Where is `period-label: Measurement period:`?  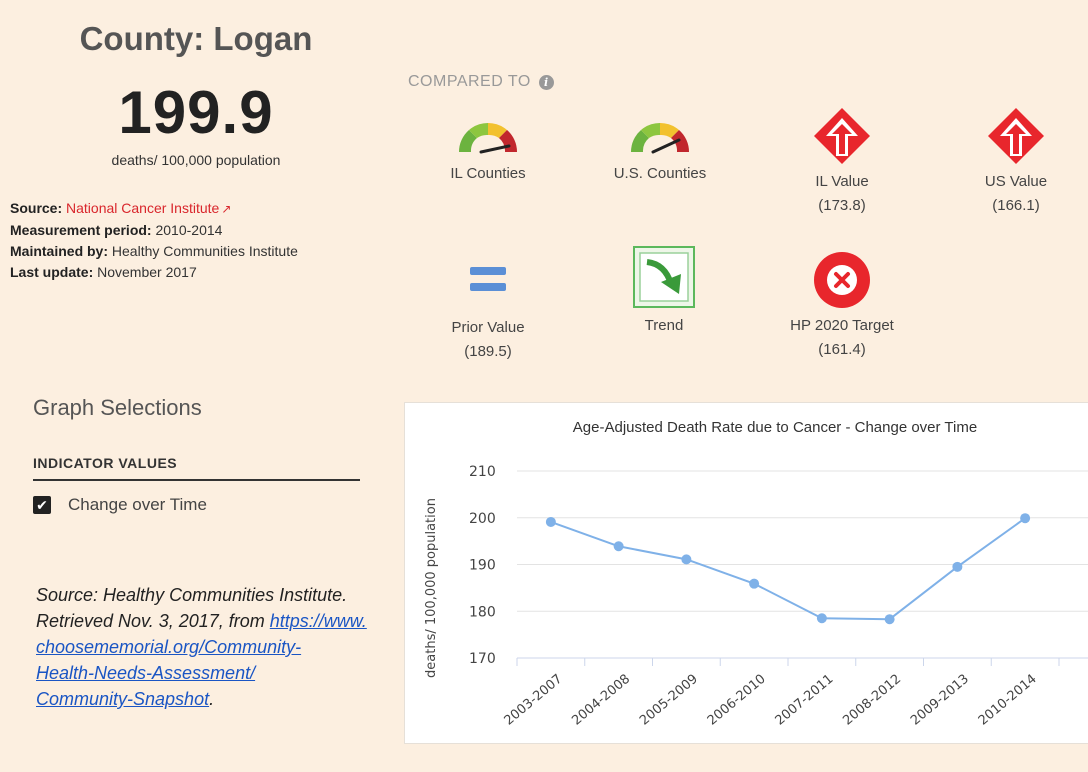 period-label: Measurement period: is located at coordinates (81, 230).